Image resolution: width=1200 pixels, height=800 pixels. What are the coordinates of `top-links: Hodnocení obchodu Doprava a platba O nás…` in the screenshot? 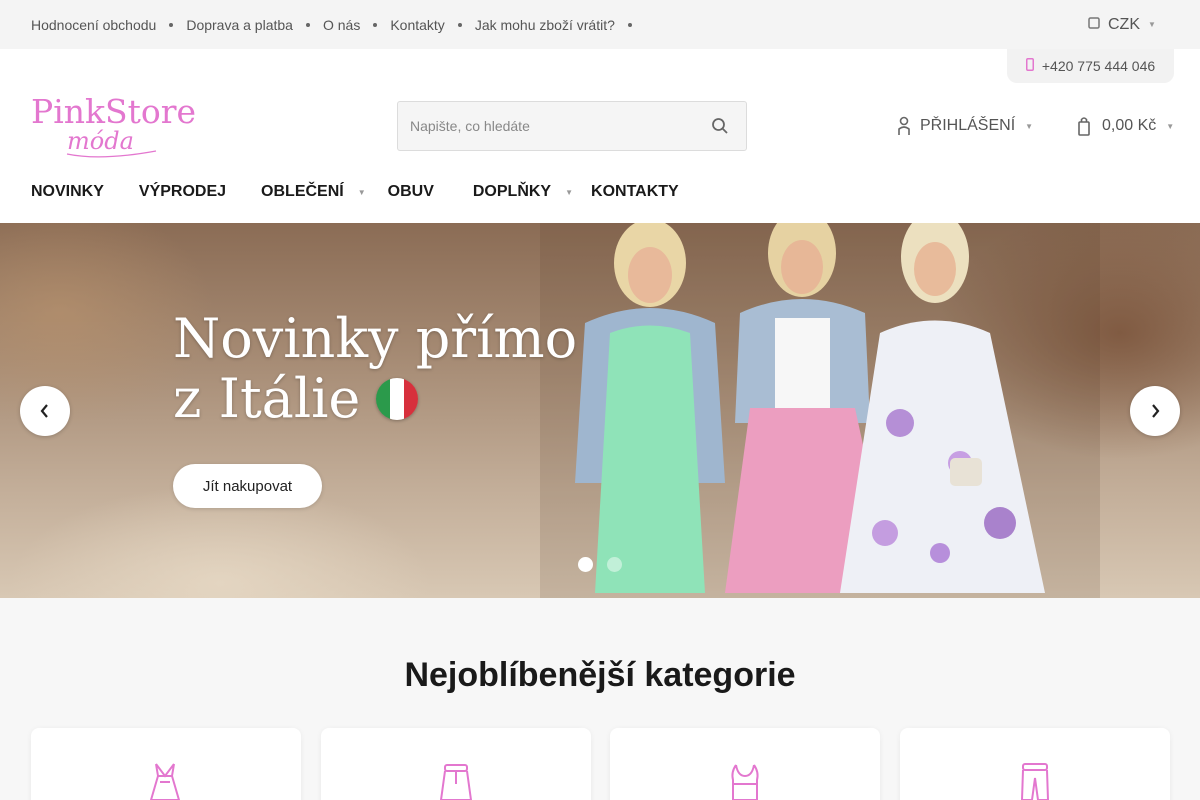 It's located at (338, 24).